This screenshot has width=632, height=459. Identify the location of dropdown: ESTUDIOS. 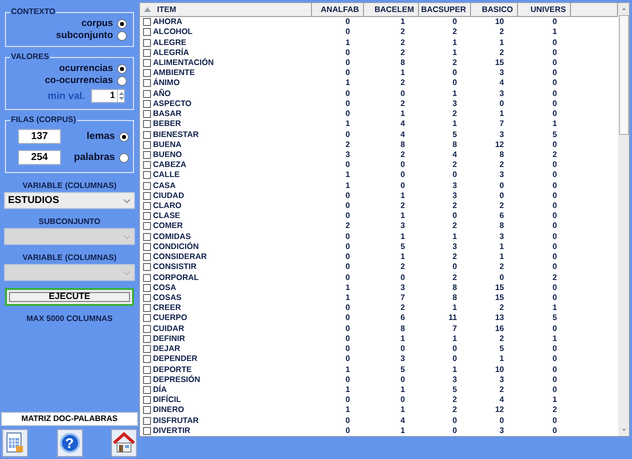
(69, 200).